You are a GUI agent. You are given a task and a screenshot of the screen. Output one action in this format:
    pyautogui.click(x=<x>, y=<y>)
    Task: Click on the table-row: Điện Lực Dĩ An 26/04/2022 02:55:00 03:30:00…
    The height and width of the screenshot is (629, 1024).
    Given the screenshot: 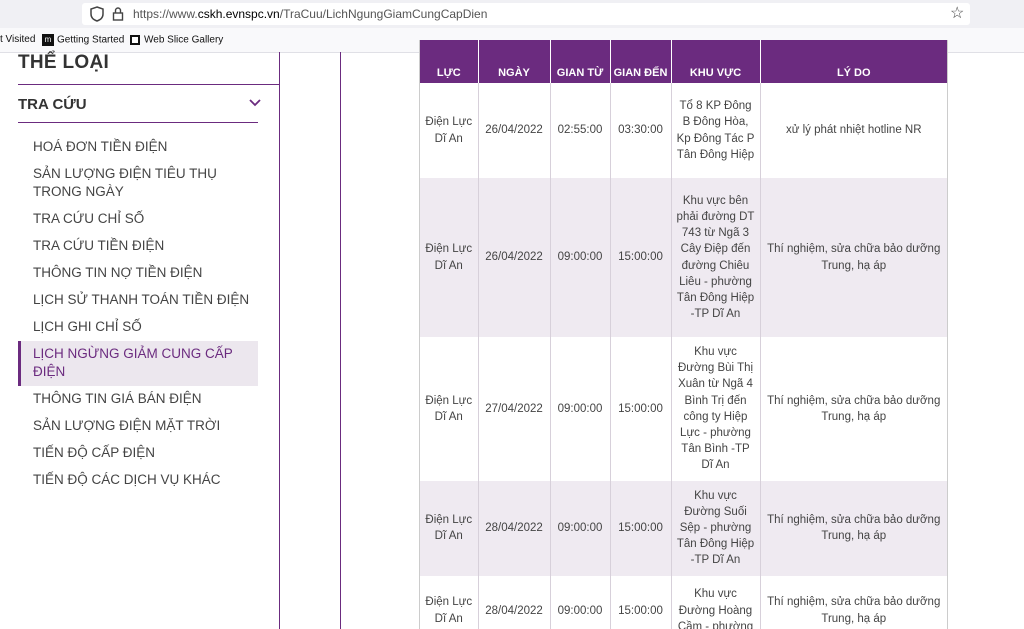 What is the action you would take?
    pyautogui.click(x=683, y=130)
    